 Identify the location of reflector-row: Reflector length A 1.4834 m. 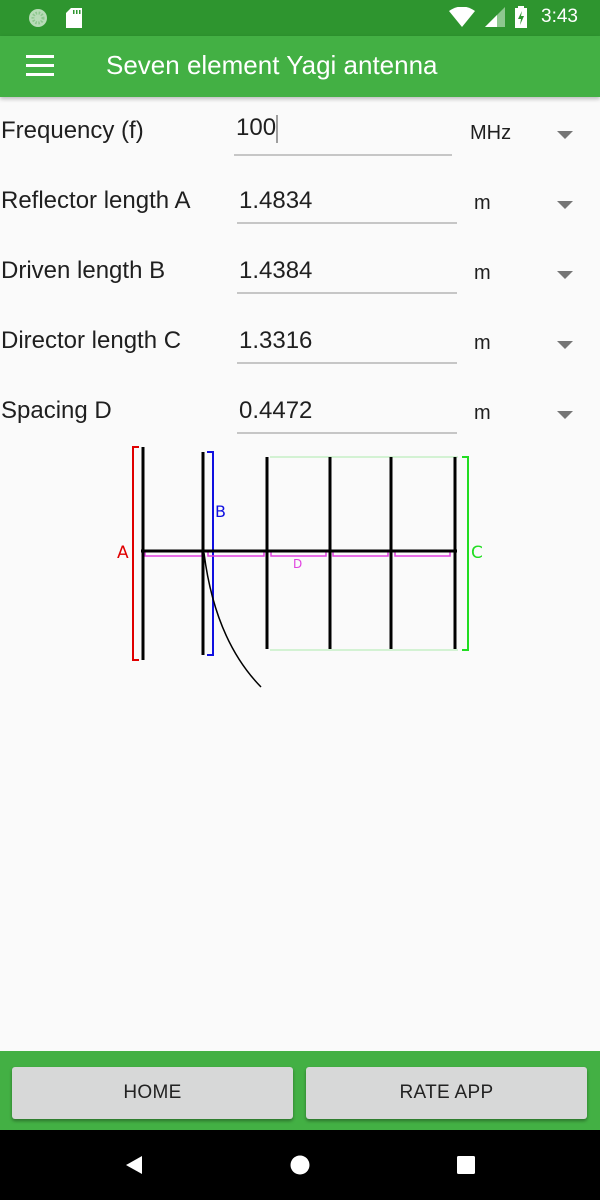
(300, 217).